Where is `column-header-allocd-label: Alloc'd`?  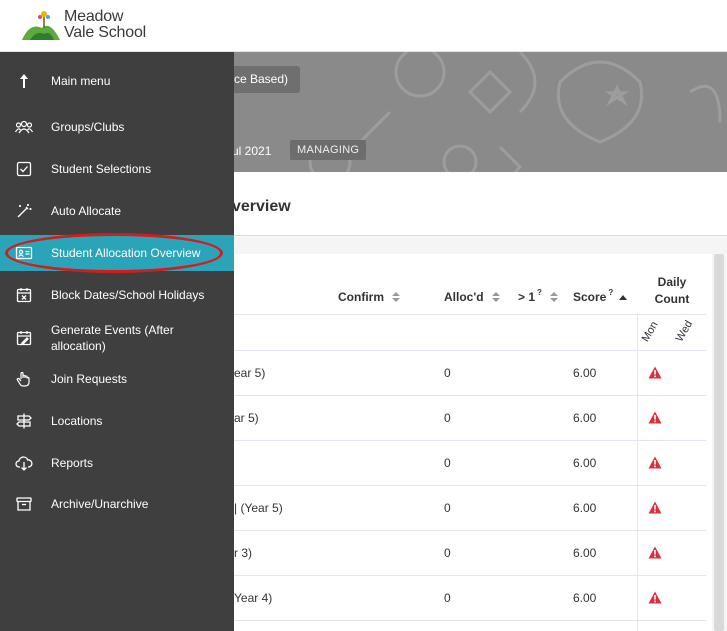 column-header-allocd-label: Alloc'd is located at coordinates (464, 297).